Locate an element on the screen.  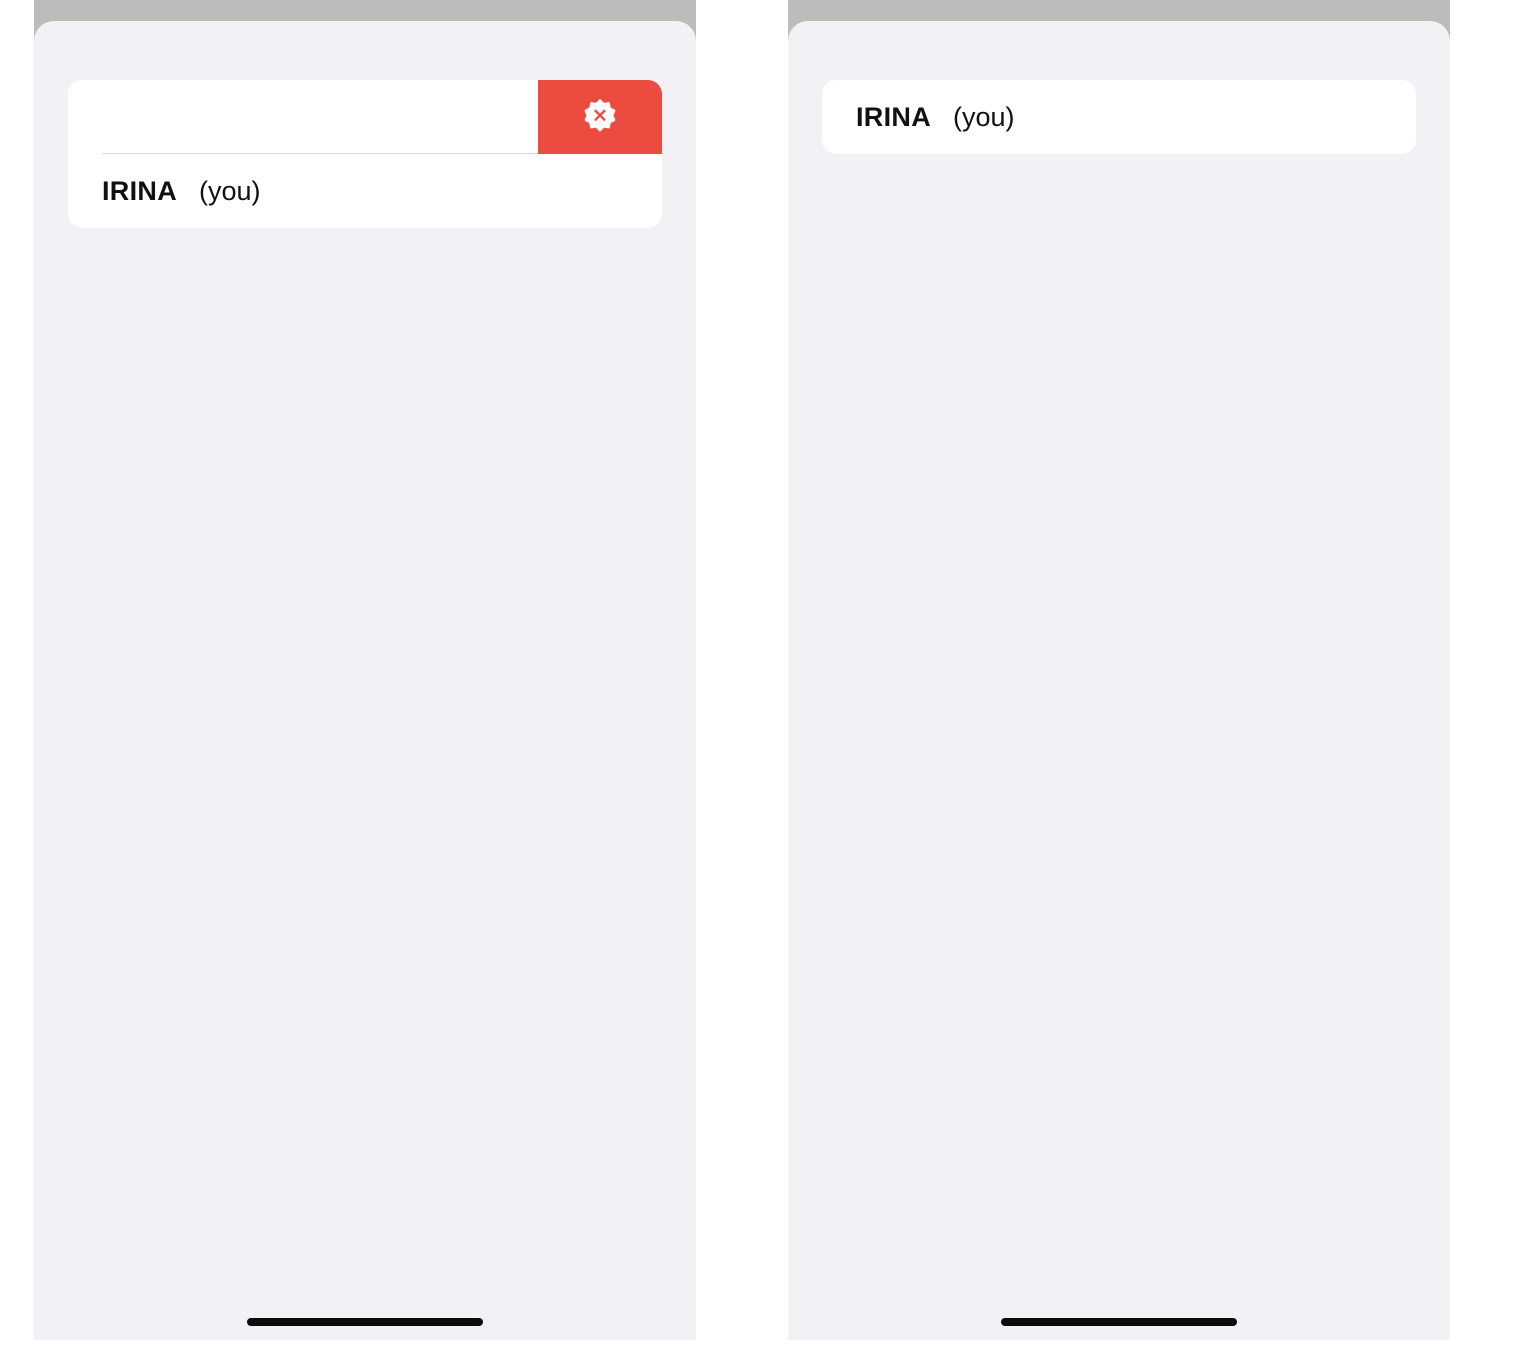
swiped-row is located at coordinates (365, 117).